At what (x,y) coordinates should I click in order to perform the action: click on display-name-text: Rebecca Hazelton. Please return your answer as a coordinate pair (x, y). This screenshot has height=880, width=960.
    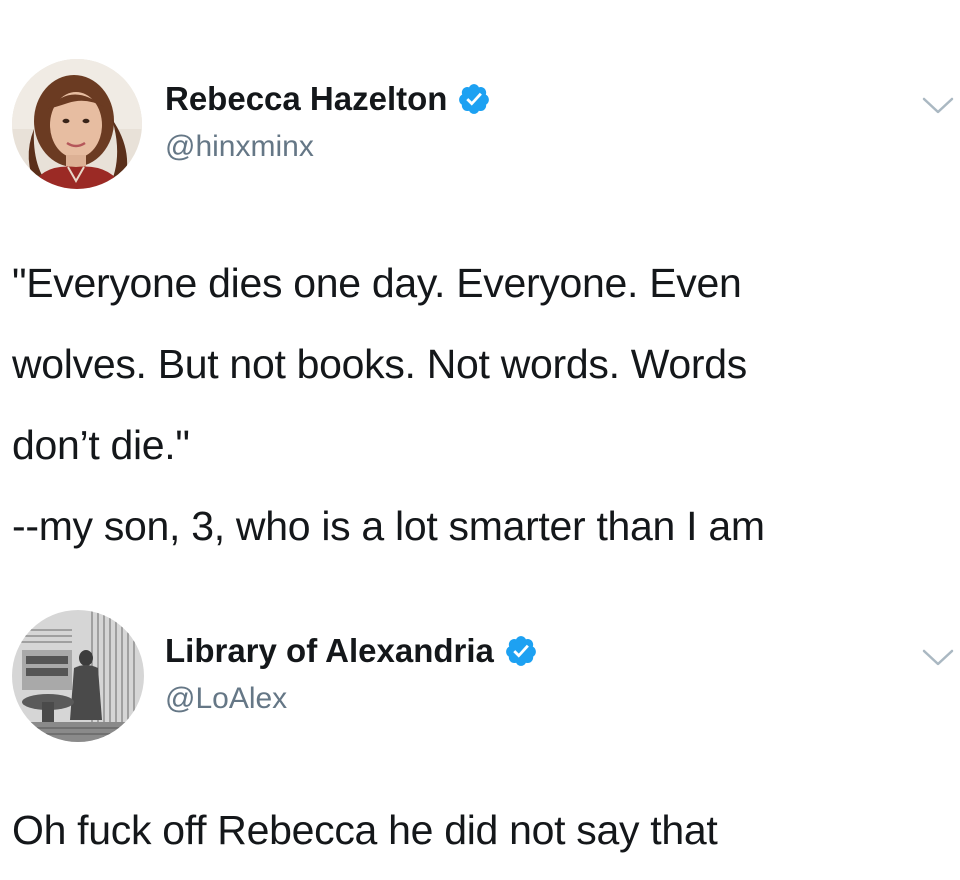
    Looking at the image, I should click on (306, 98).